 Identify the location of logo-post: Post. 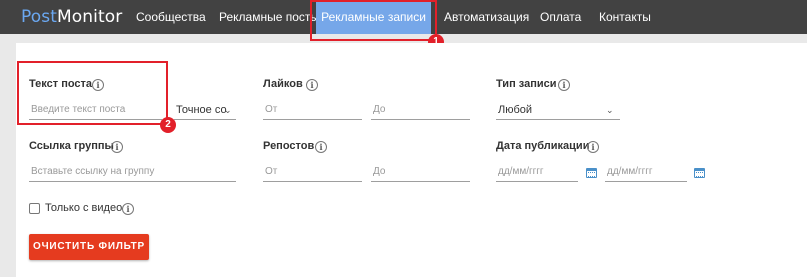
(39, 17).